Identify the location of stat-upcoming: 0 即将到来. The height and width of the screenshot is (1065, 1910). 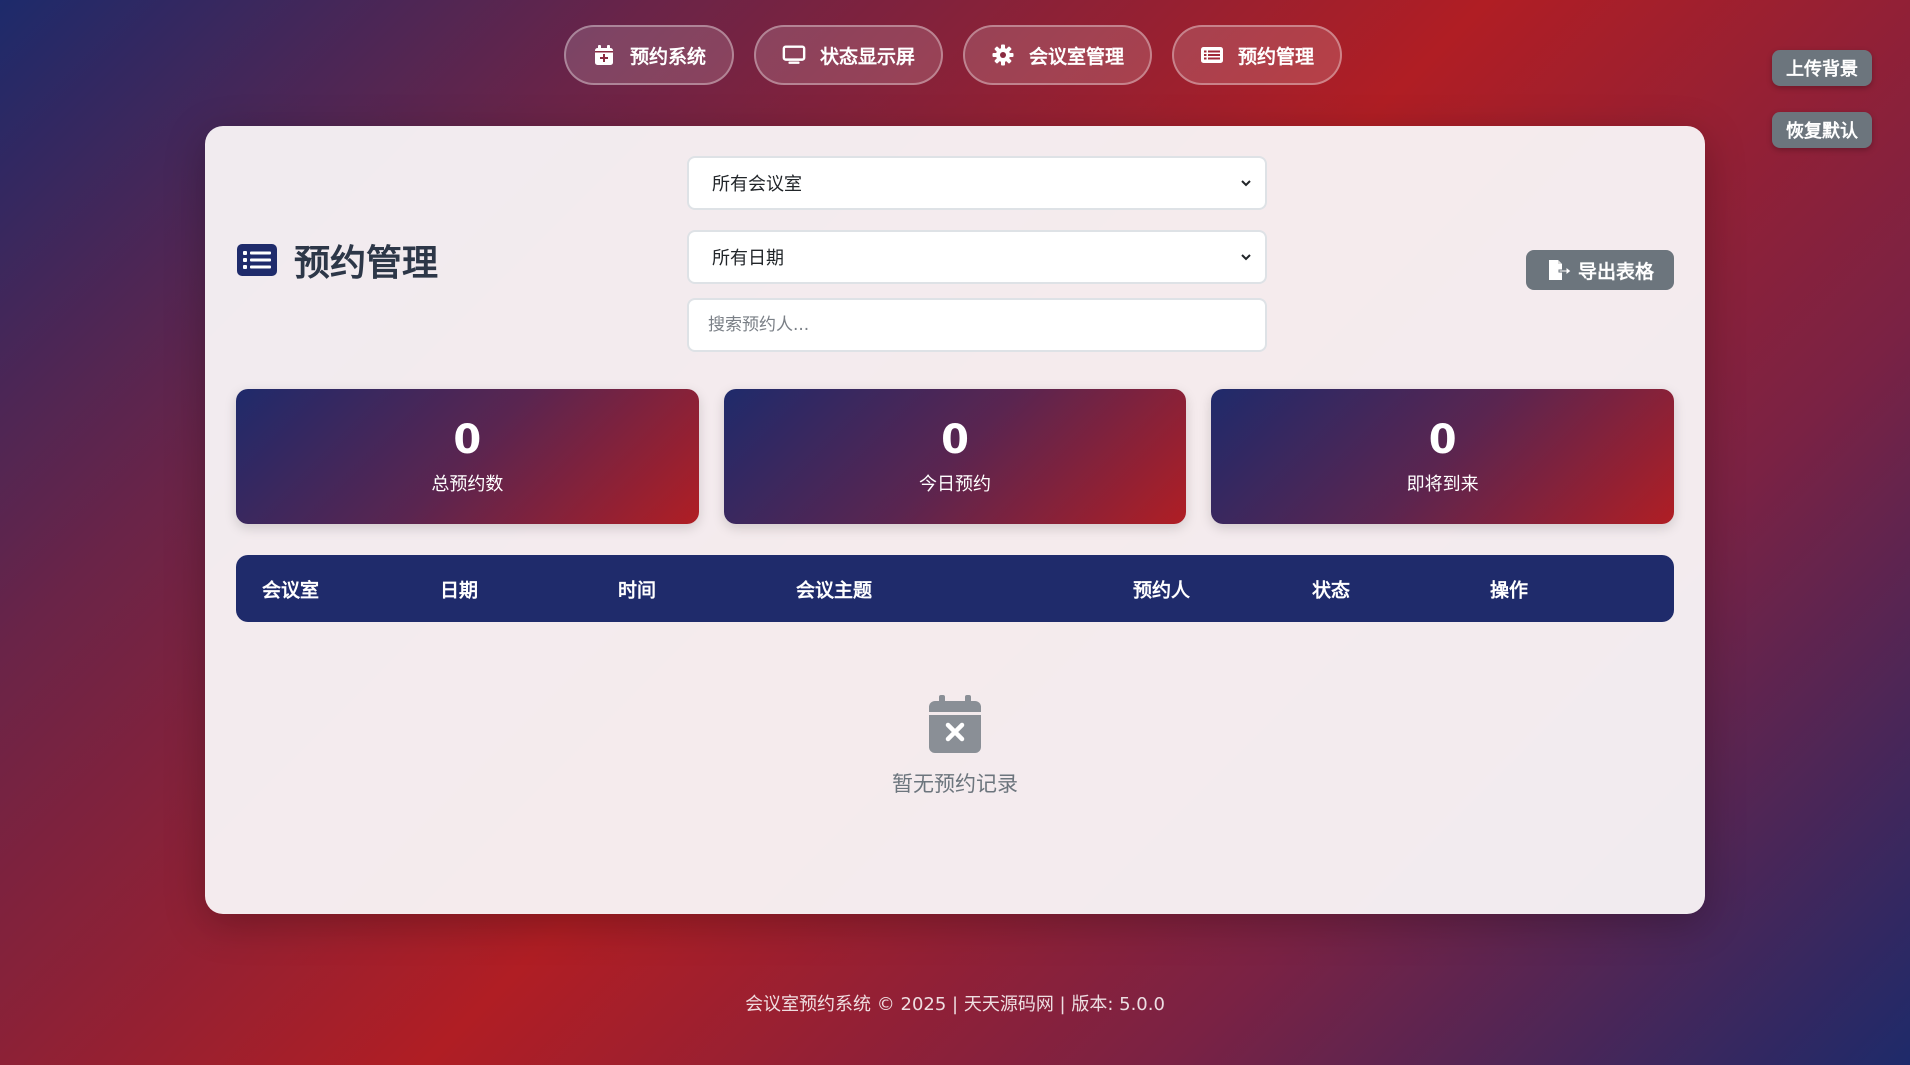
(1443, 456).